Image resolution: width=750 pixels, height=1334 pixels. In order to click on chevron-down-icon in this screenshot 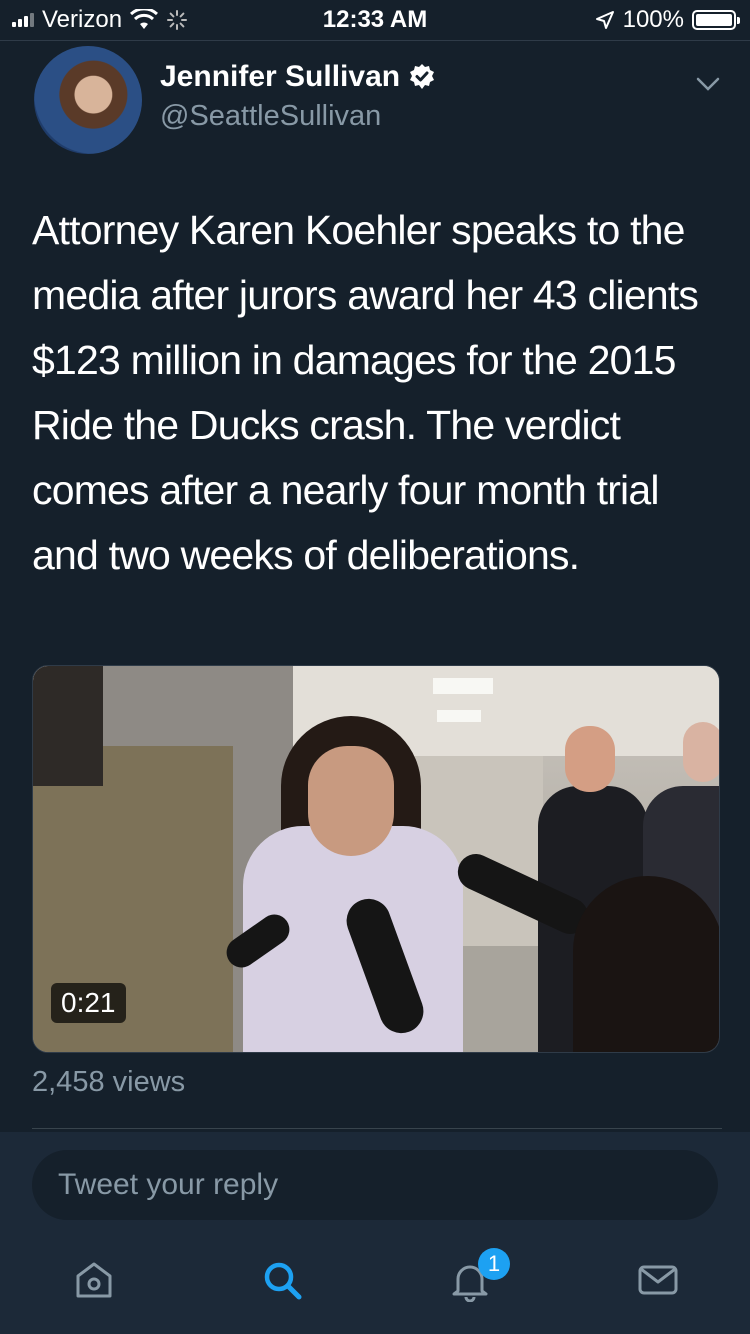, I will do `click(708, 84)`.